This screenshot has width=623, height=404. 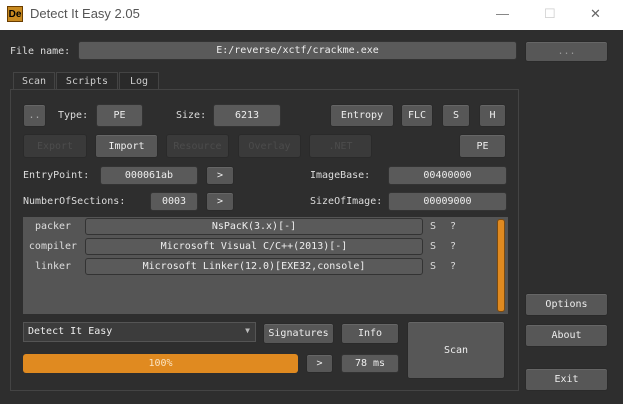 What do you see at coordinates (53, 246) in the screenshot?
I see `result-type: compiler` at bounding box center [53, 246].